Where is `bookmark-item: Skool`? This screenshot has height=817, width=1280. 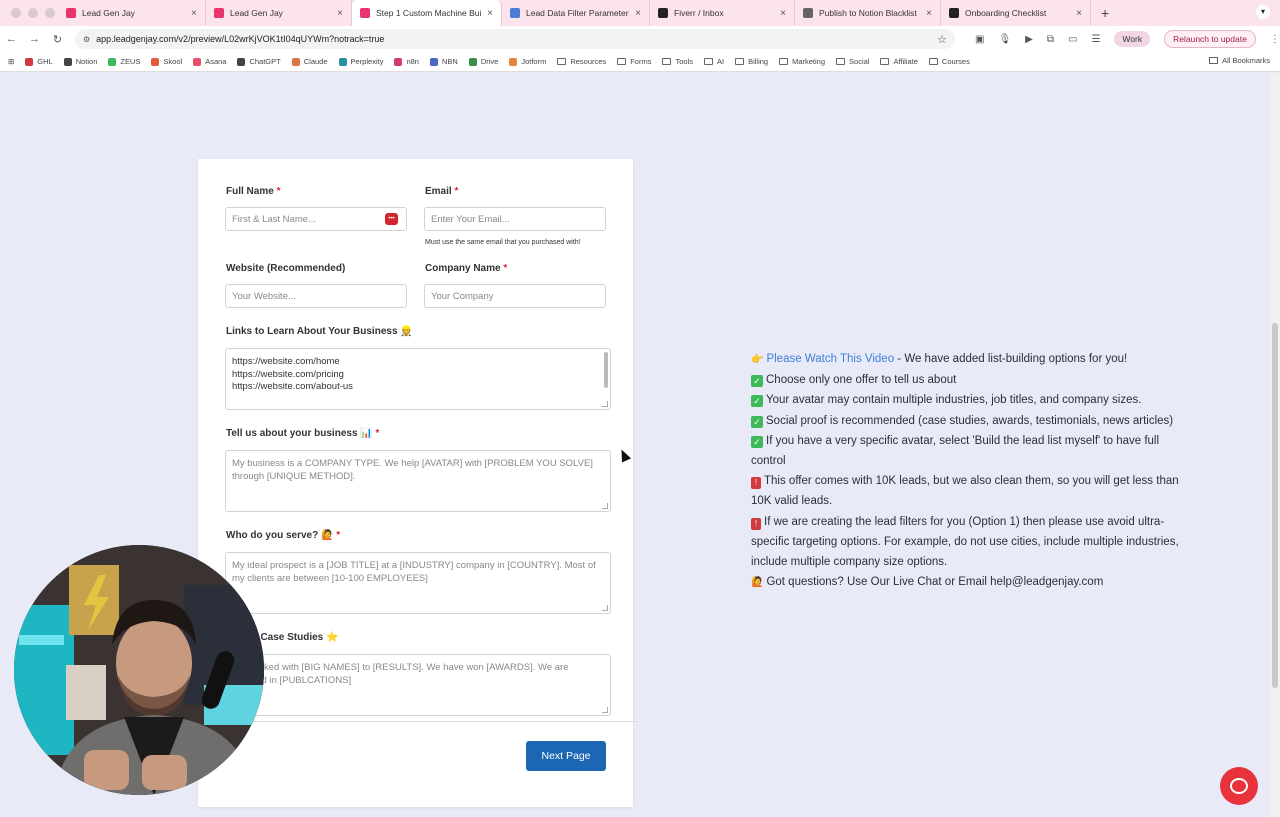
bookmark-item: Skool is located at coordinates (166, 61).